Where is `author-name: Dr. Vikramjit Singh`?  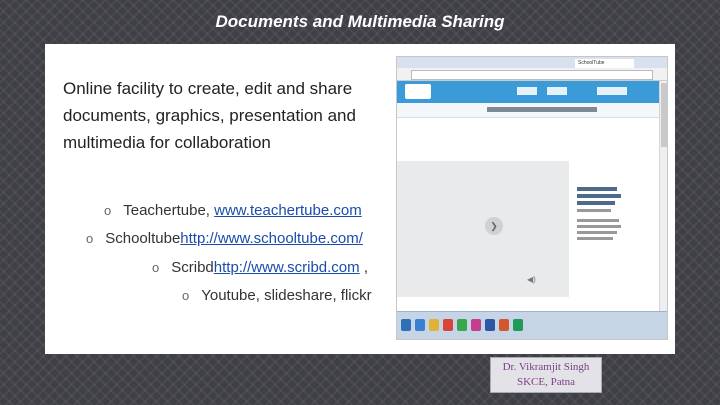 author-name: Dr. Vikramjit Singh is located at coordinates (546, 367).